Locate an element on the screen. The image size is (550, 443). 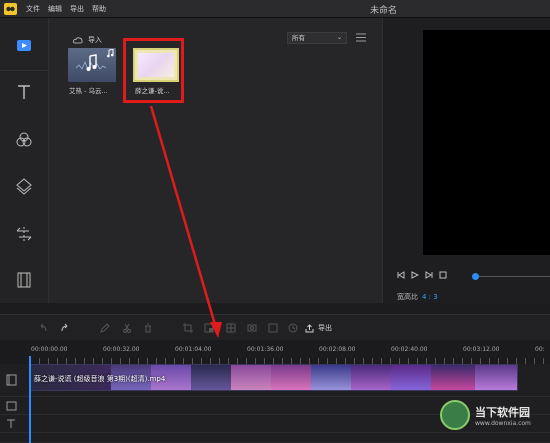
media-filter-dropdown: 所有 ⌄ is located at coordinates (317, 38).